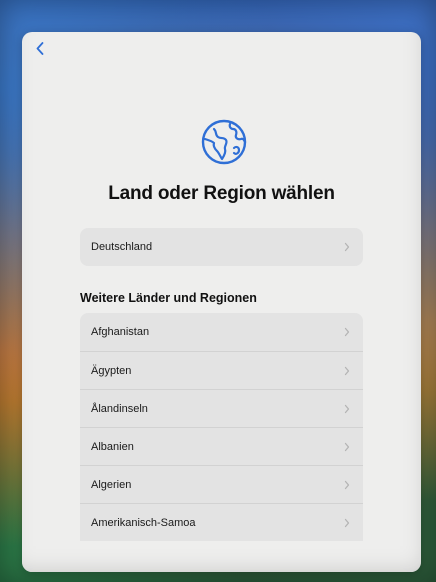  What do you see at coordinates (122, 247) in the screenshot?
I see `current-region-label: Deutschland` at bounding box center [122, 247].